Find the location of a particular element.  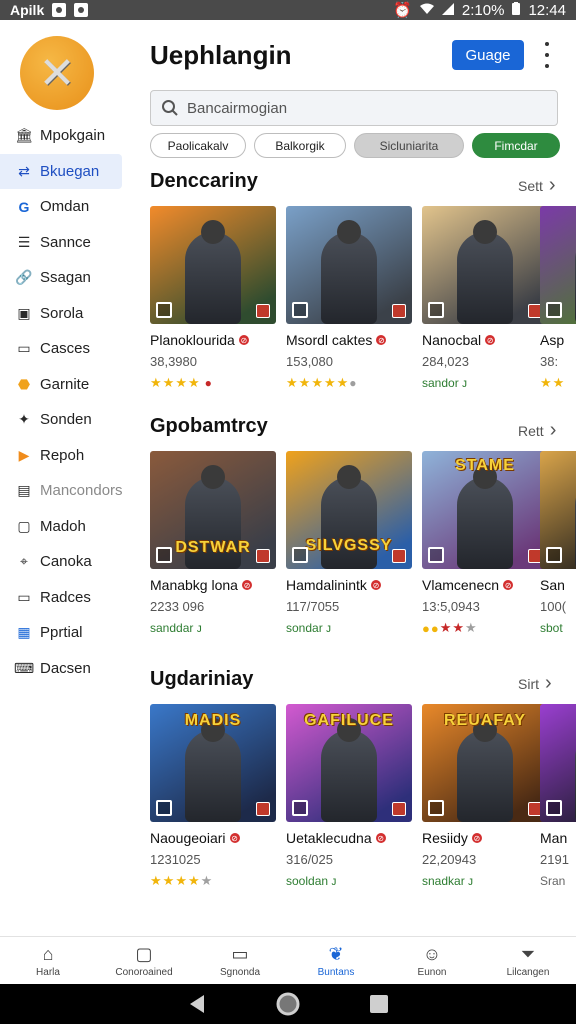

sidebar-item-label: Radces is located at coordinates (65, 597).